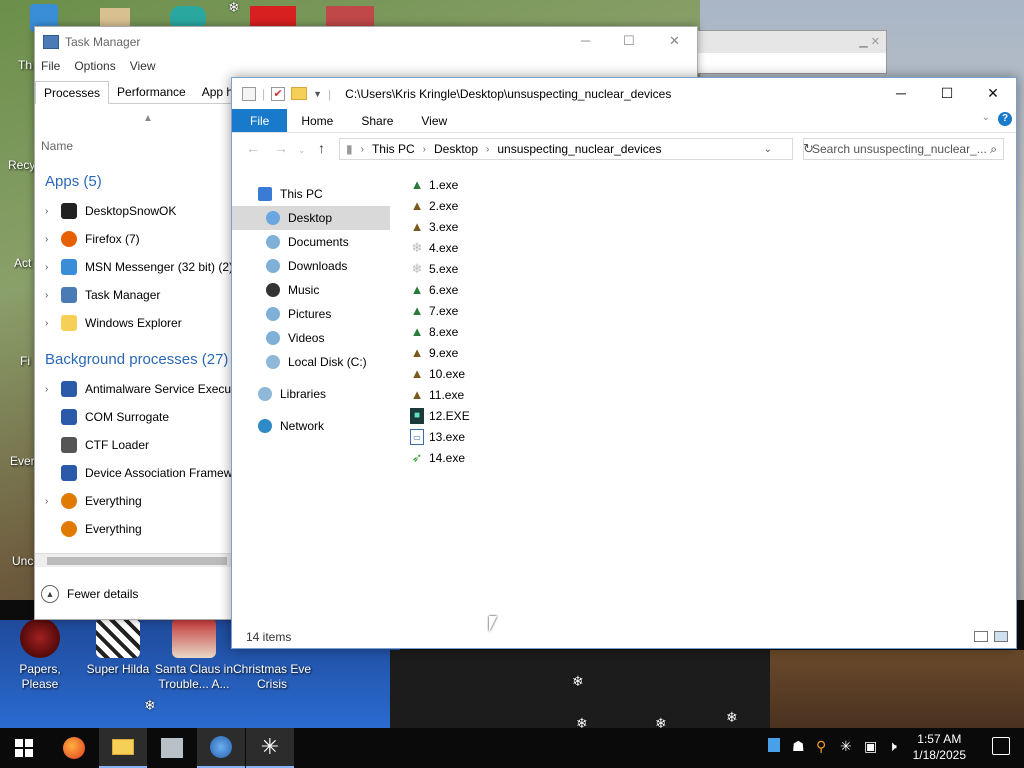 The height and width of the screenshot is (768, 1024). What do you see at coordinates (89, 594) in the screenshot?
I see `fewer-details-button: ▲ Fewer details` at bounding box center [89, 594].